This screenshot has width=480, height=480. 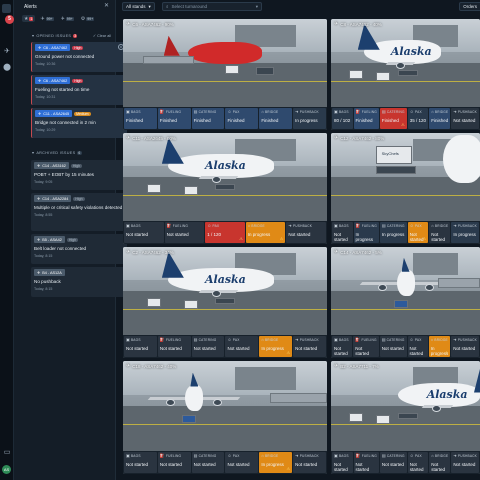 I want to click on baggage-cart, so click(x=355, y=418).